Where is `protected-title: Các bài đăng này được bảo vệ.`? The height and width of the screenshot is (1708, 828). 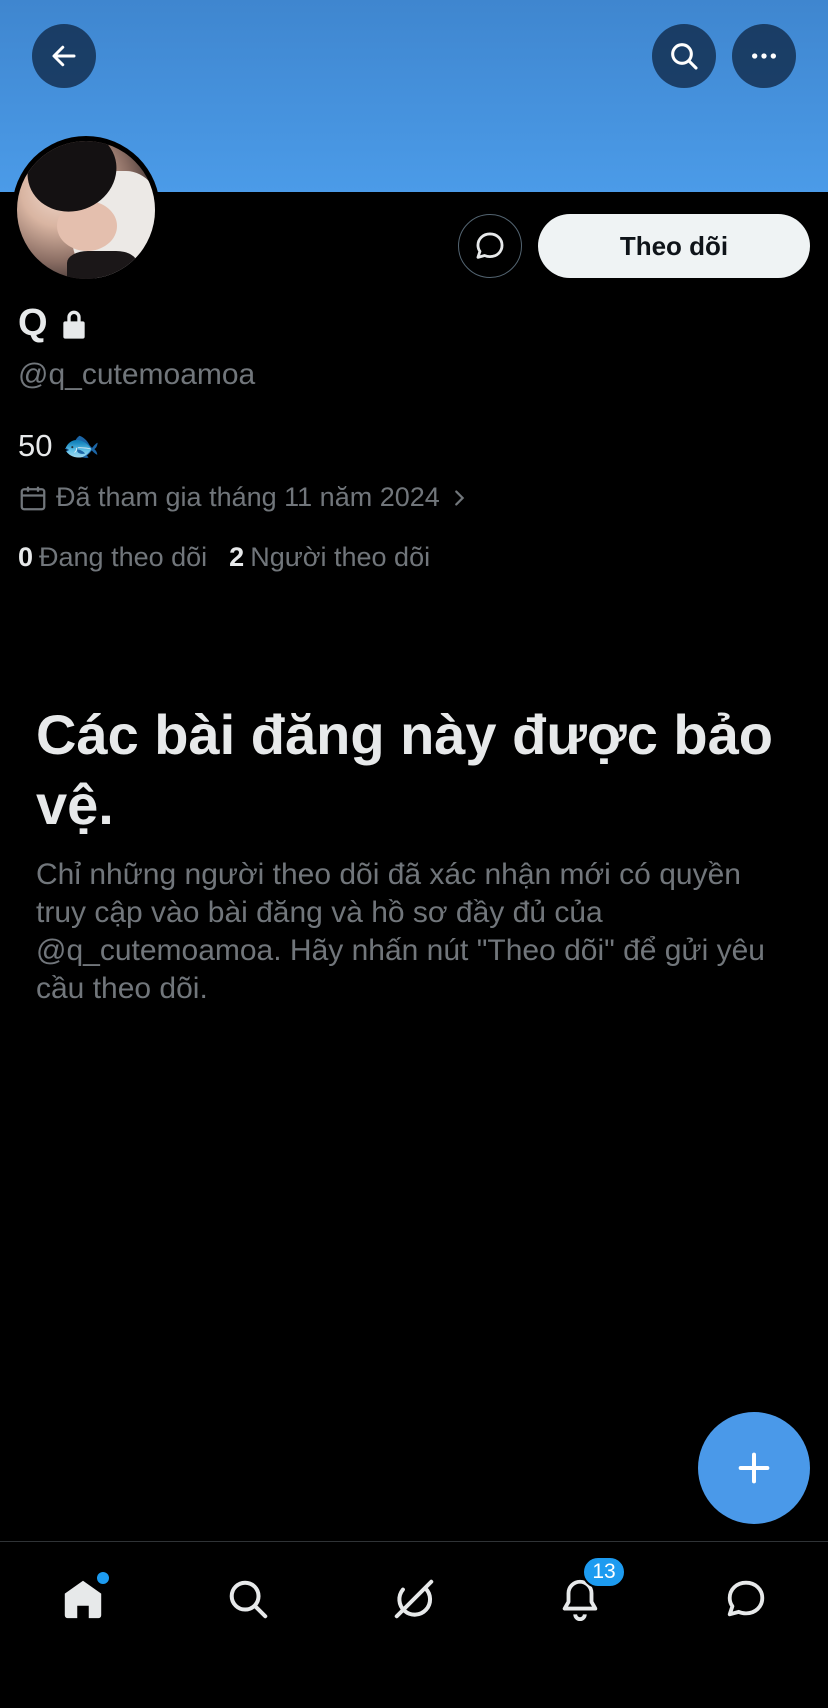
protected-title: Các bài đăng này được bảo vệ. is located at coordinates (404, 769).